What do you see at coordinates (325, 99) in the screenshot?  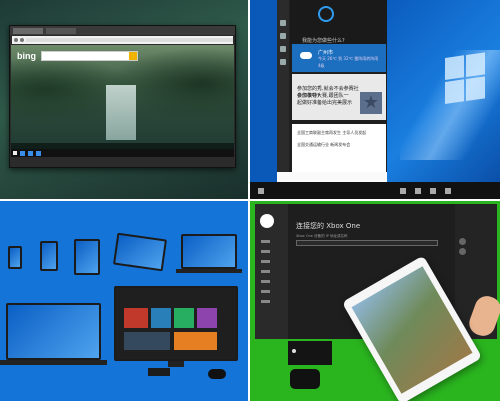 I see `card-body: 参加模特大赛,跟团队一起做好准备给出完美展示` at bounding box center [325, 99].